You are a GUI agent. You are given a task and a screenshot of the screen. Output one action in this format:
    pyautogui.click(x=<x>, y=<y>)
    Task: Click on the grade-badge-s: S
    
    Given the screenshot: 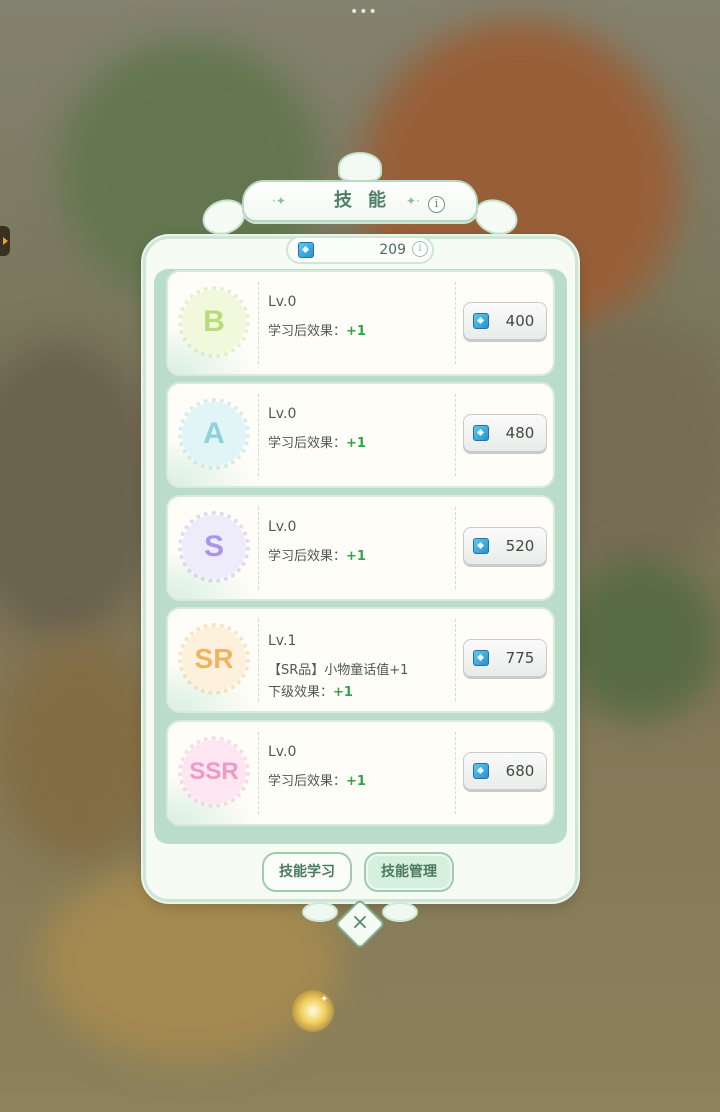 What is the action you would take?
    pyautogui.click(x=214, y=547)
    